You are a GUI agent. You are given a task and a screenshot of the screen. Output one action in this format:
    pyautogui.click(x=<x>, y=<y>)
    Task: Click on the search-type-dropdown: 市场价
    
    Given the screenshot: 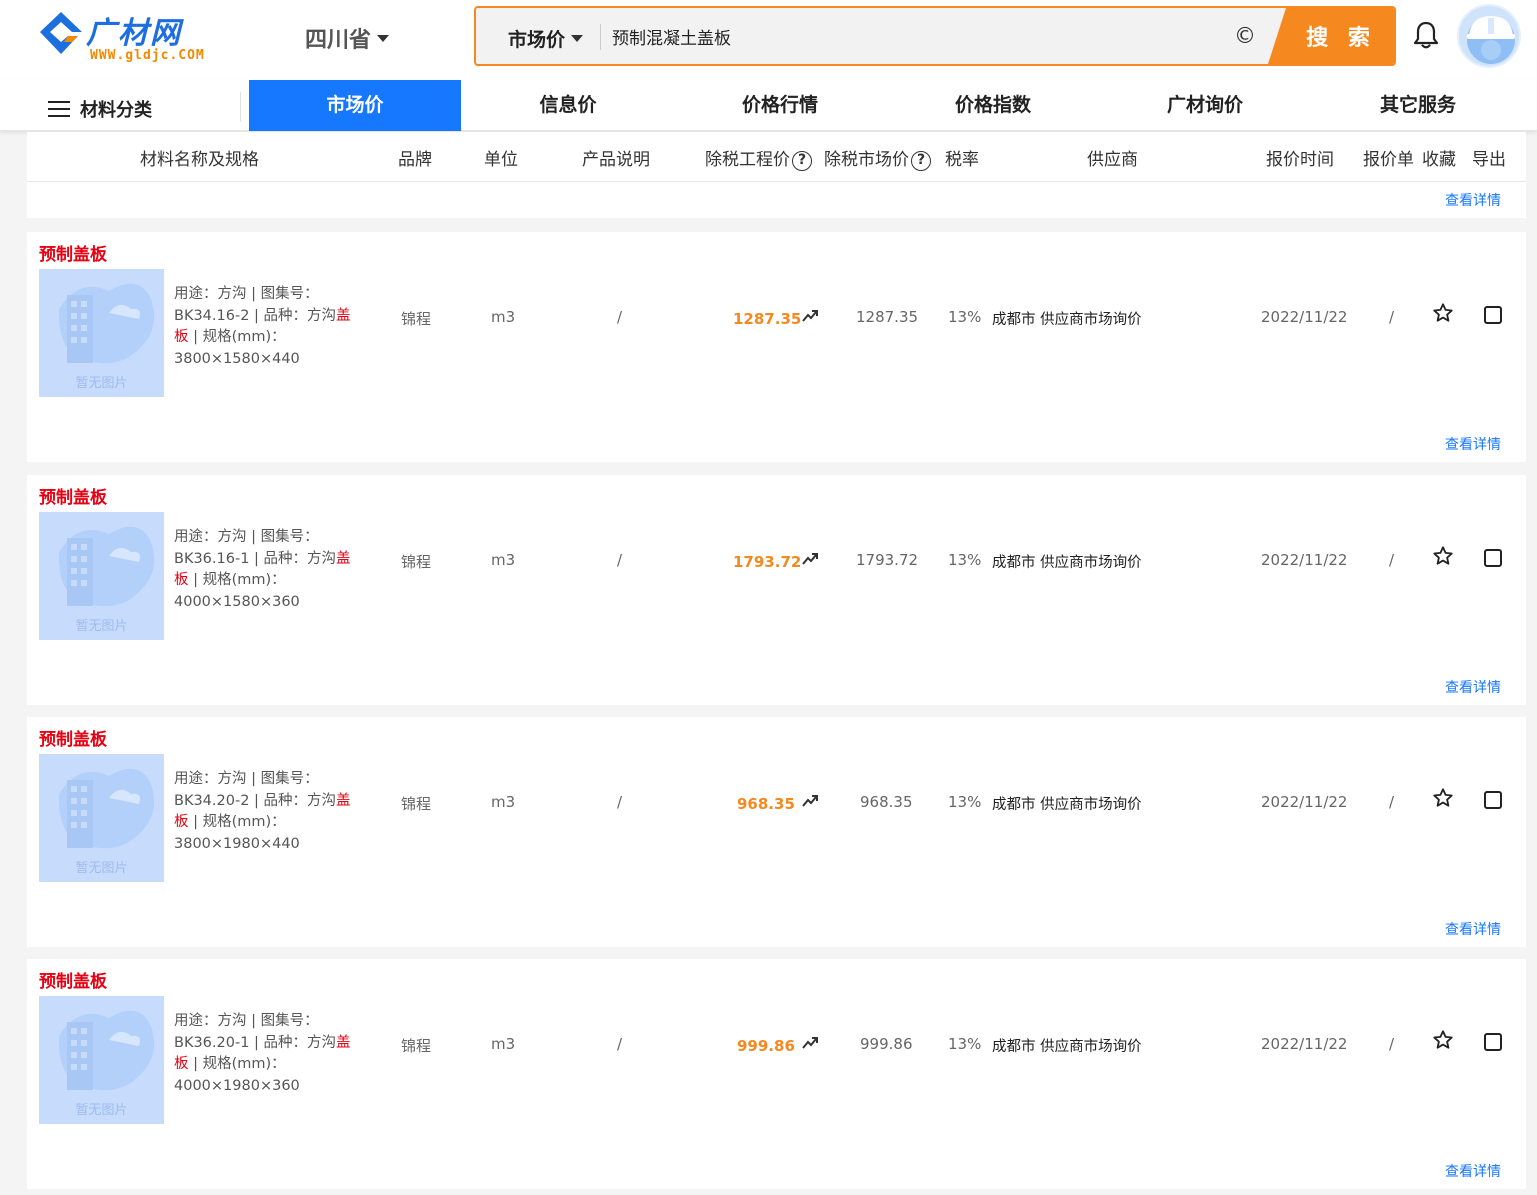 What is the action you would take?
    pyautogui.click(x=546, y=38)
    